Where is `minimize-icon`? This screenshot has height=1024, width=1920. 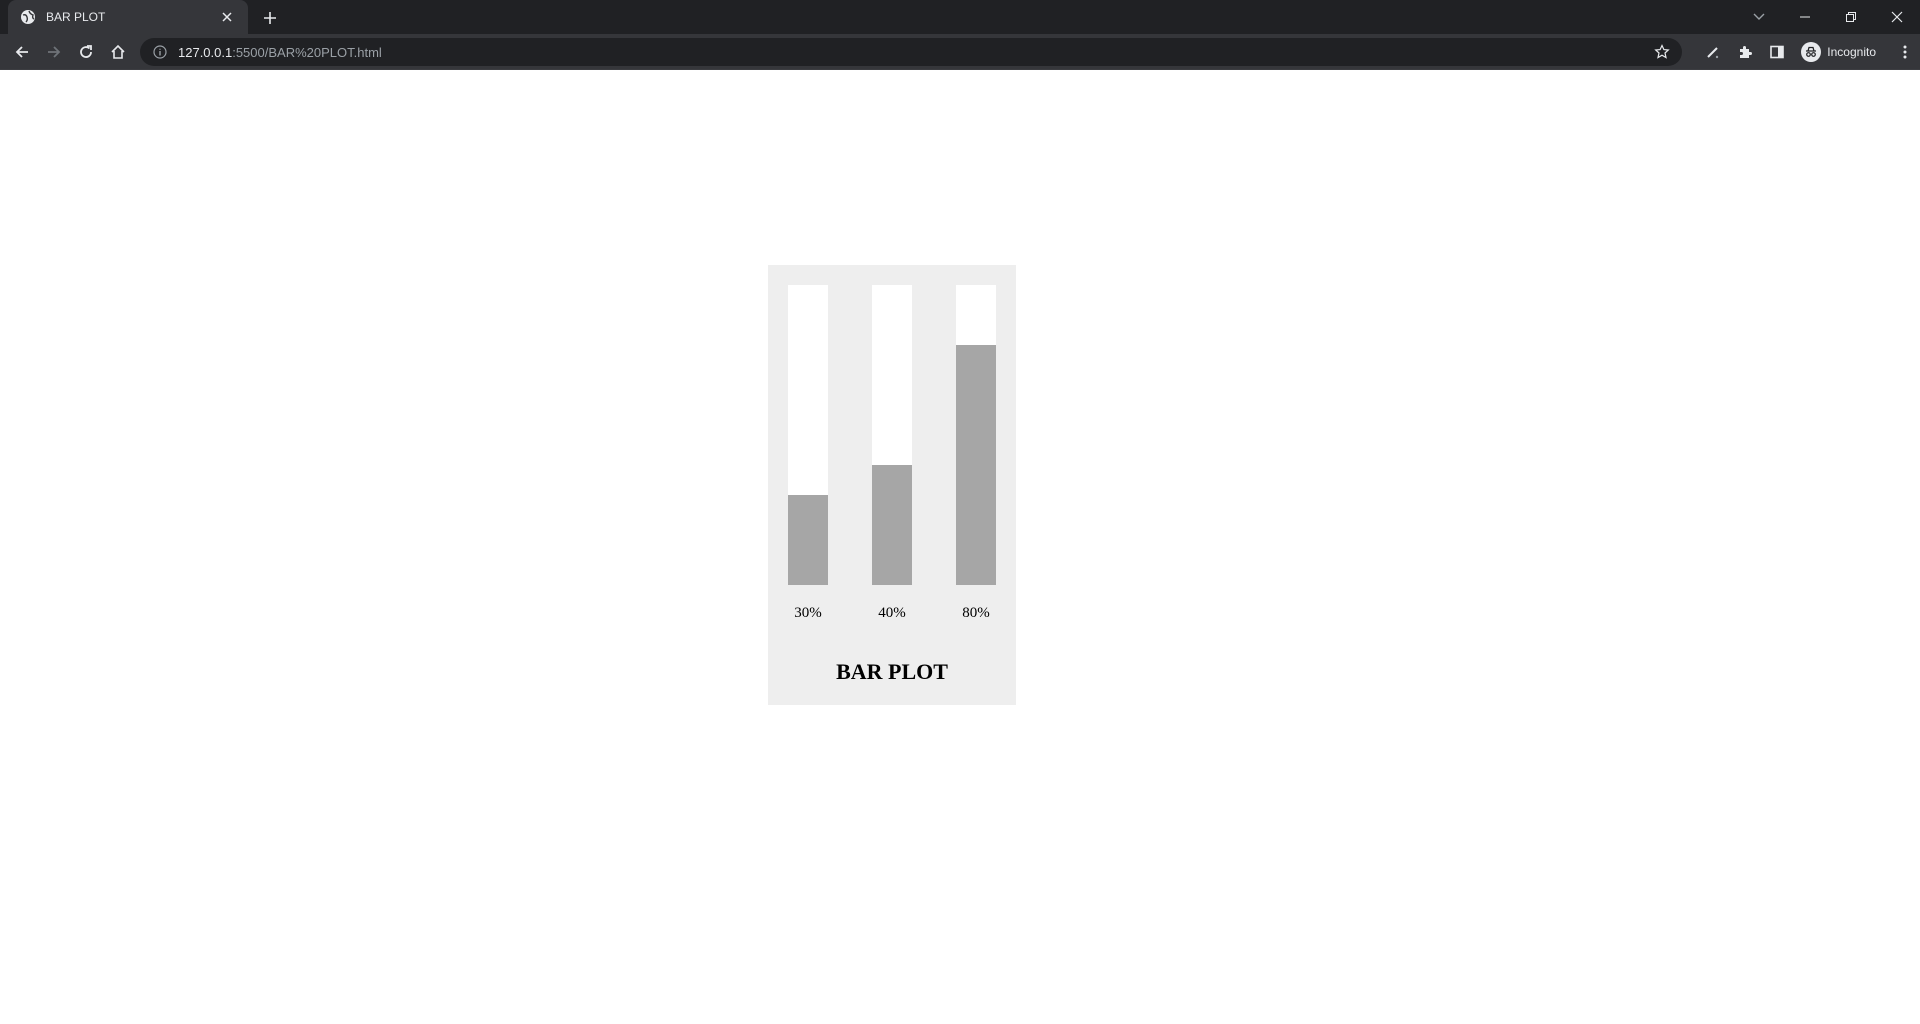 minimize-icon is located at coordinates (1805, 17).